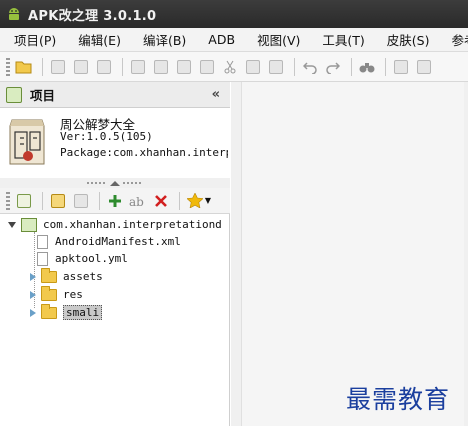 The width and height of the screenshot is (468, 426). Describe the element at coordinates (343, 39) in the screenshot. I see `menu-tools: 工具(T)` at that location.